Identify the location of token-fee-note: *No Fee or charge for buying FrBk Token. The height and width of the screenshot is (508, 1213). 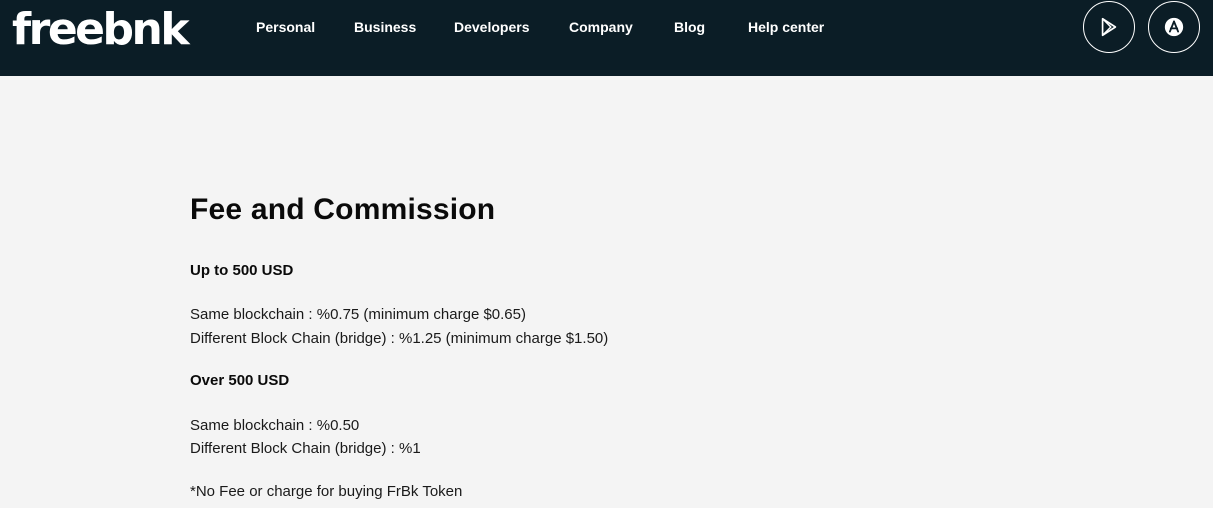
(326, 491).